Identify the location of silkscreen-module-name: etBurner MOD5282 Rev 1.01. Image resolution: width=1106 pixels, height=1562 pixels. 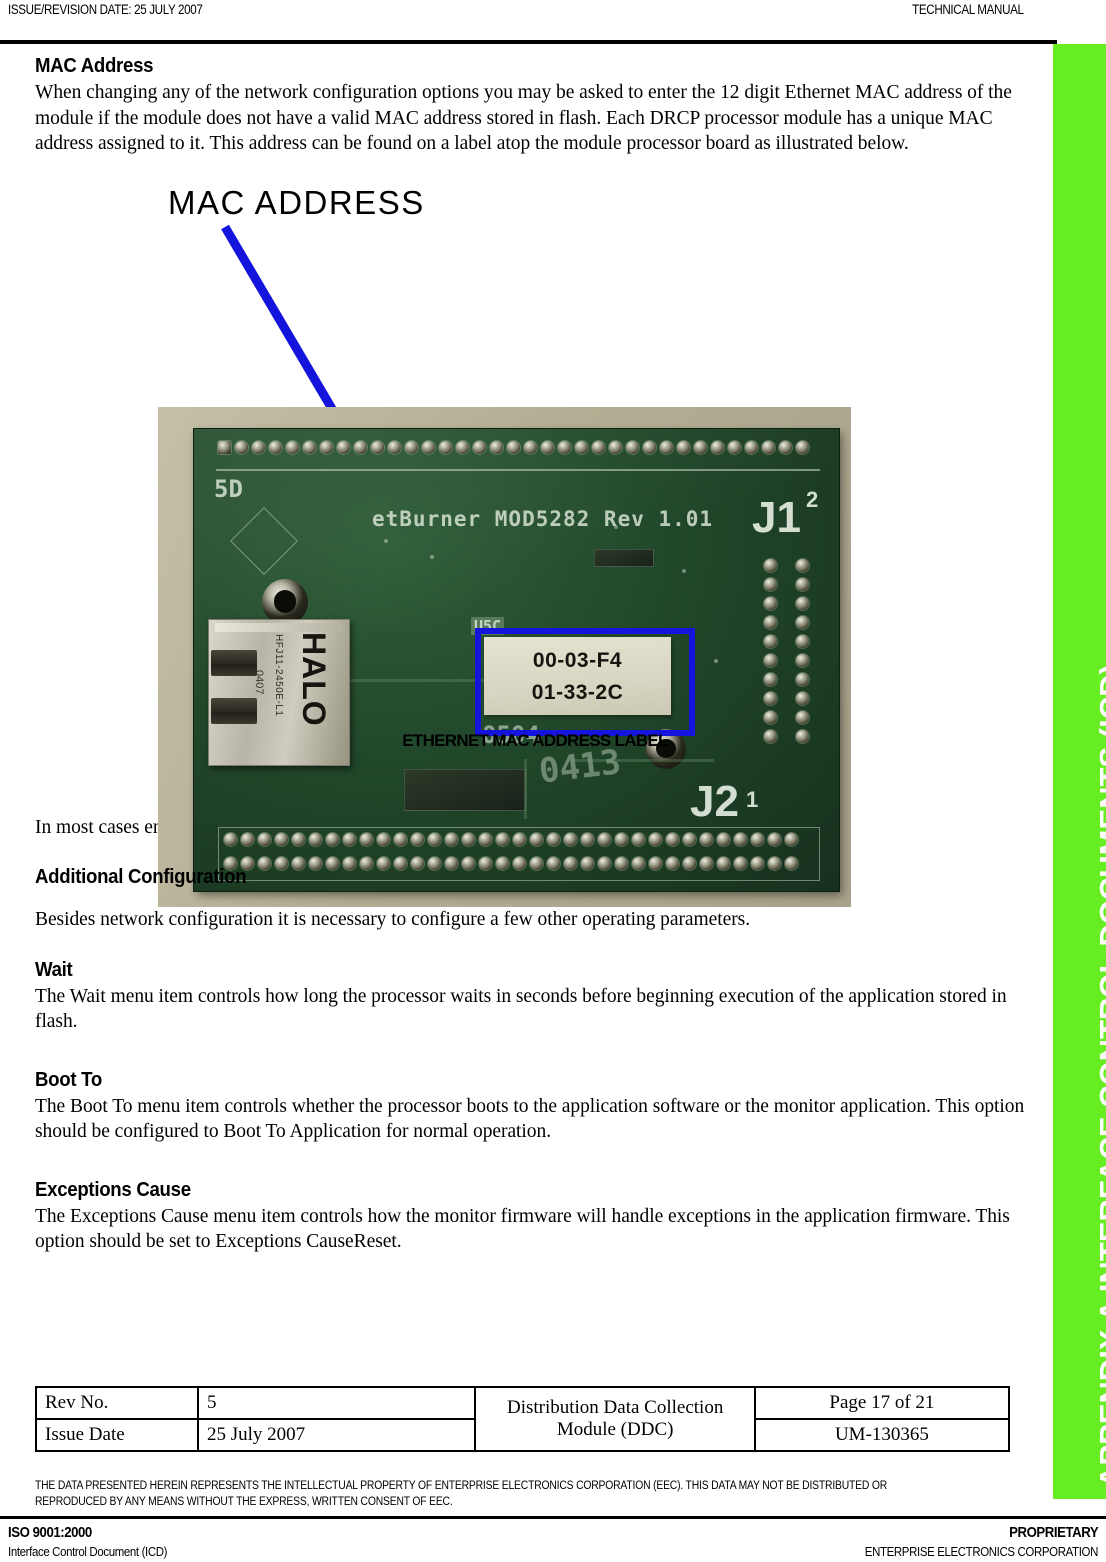
(543, 518).